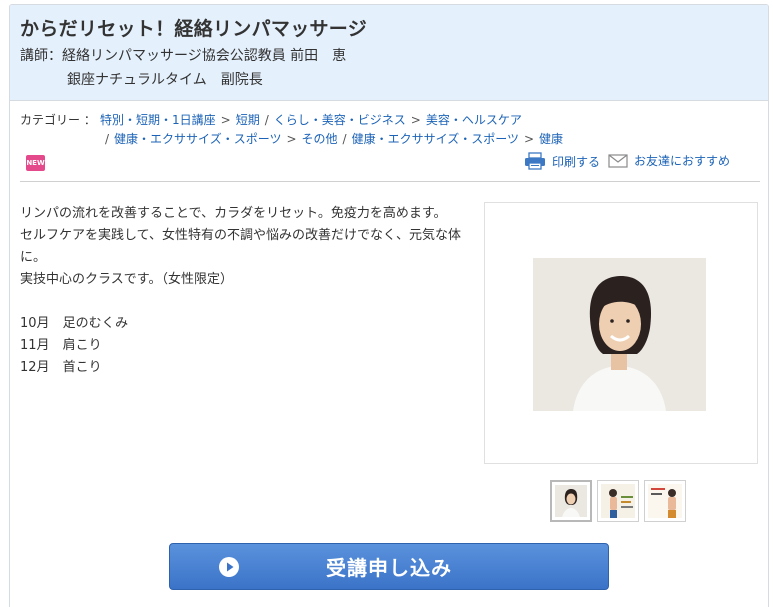 The image size is (773, 607). Describe the element at coordinates (340, 120) in the screenshot. I see `category-link: くらし・美容・ビジネス` at that location.